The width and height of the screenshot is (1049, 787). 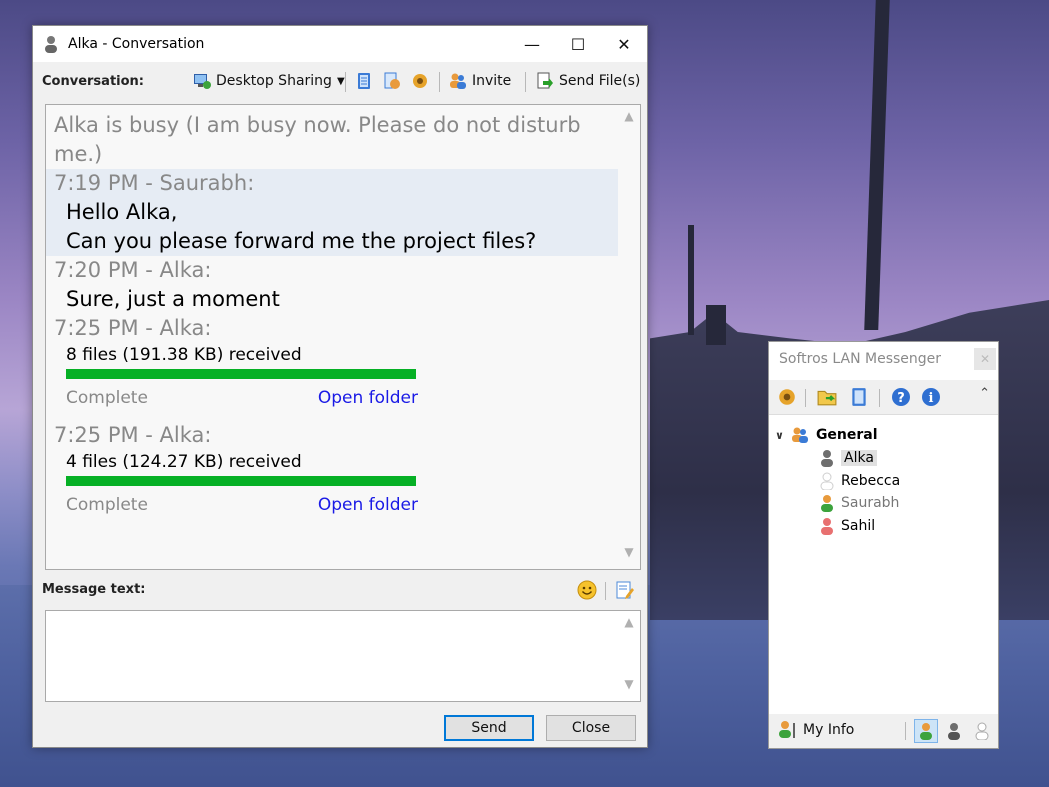 What do you see at coordinates (629, 337) in the screenshot?
I see `conversation-scrollbar: ▲ ▼` at bounding box center [629, 337].